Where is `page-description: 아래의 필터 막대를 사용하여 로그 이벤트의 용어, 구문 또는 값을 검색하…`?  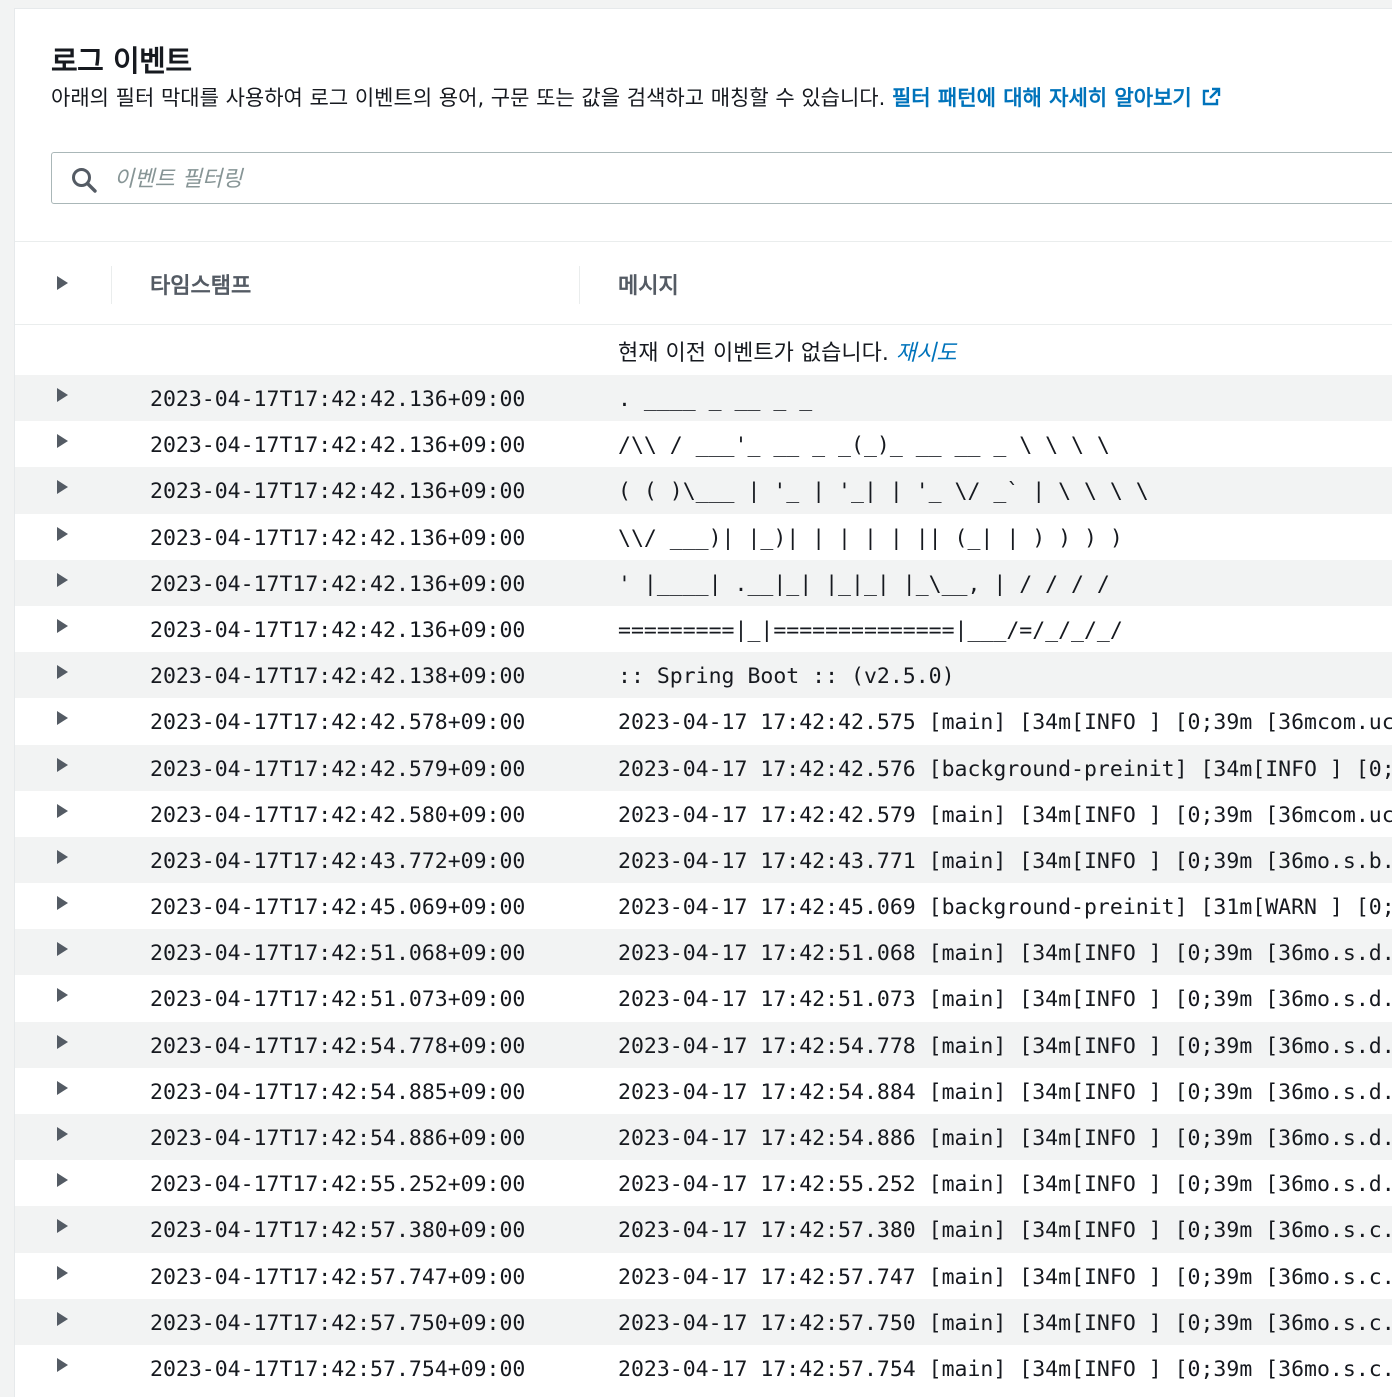 page-description: 아래의 필터 막대를 사용하여 로그 이벤트의 용어, 구문 또는 값을 검색하… is located at coordinates (721, 99).